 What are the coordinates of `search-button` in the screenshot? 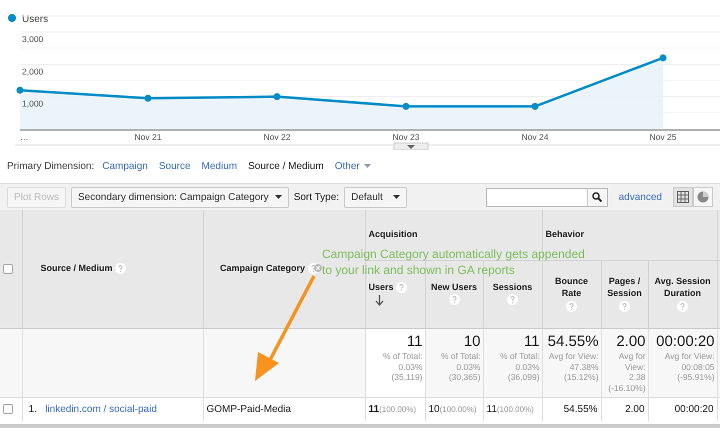 It's located at (596, 197).